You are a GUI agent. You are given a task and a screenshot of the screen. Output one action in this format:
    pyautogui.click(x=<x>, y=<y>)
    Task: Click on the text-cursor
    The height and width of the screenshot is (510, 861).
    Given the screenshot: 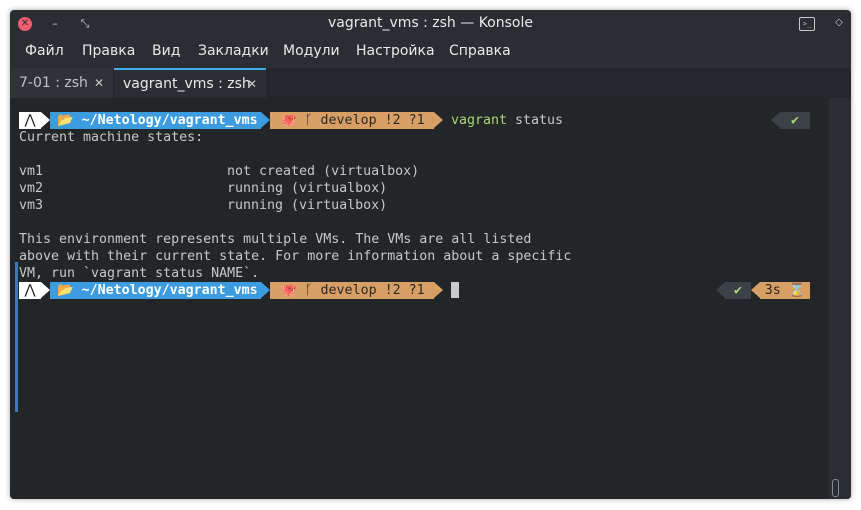 What is the action you would take?
    pyautogui.click(x=455, y=290)
    